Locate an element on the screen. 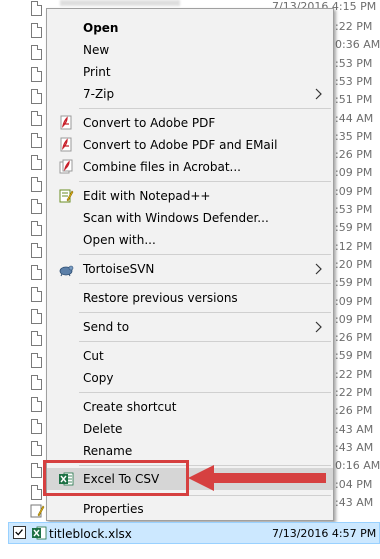 This screenshot has height=559, width=380. menu-item-convert-pdf-email: Convert to Adobe PDF and EMail is located at coordinates (190, 145).